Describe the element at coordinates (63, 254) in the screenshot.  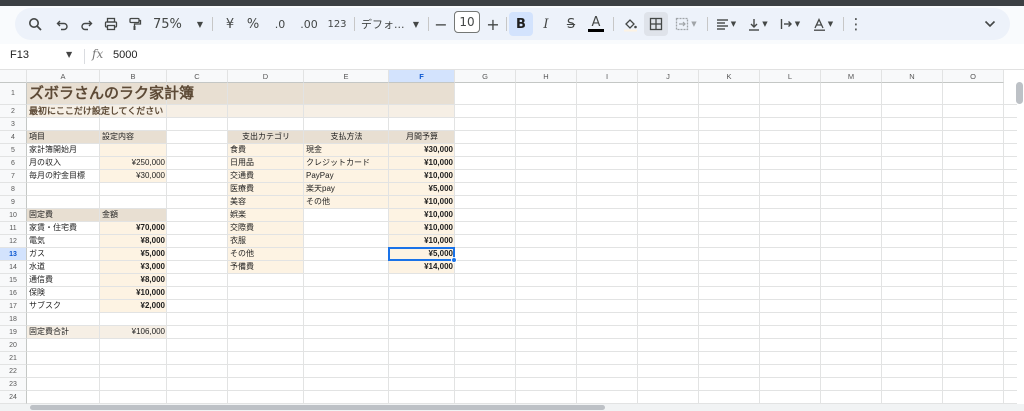
I see `fixed-cost-label: ガス` at that location.